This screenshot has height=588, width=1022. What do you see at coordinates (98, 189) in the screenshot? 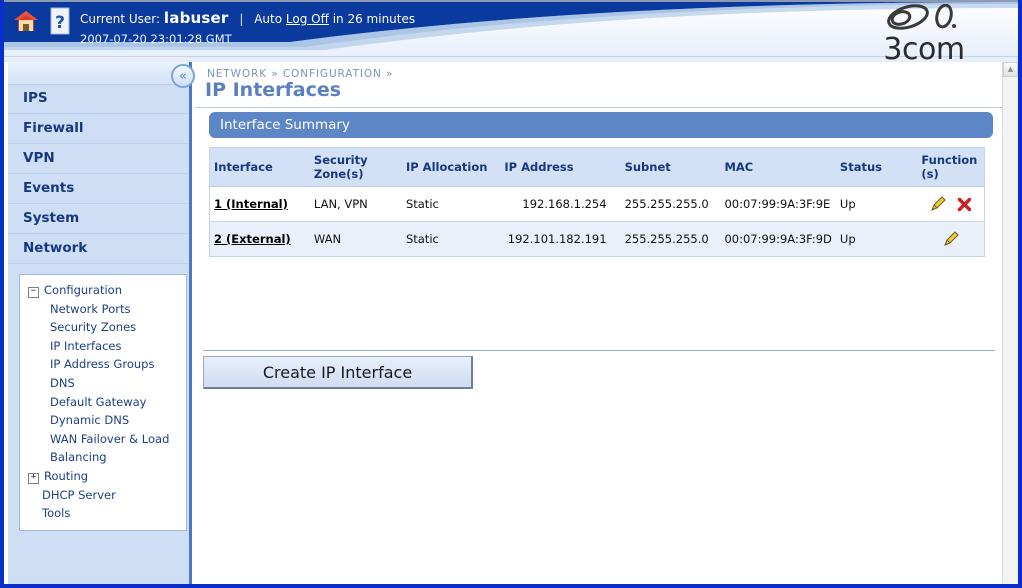
I see `sidebar-item-events: Events` at bounding box center [98, 189].